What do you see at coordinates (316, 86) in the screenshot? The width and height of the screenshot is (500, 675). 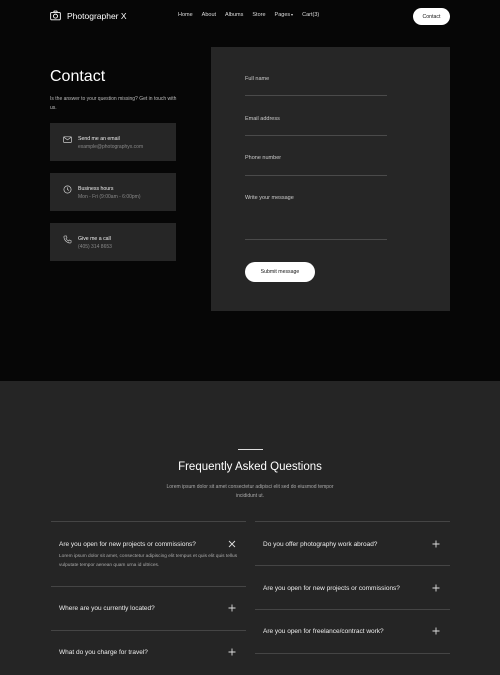 I see `full-name-field: Full name` at bounding box center [316, 86].